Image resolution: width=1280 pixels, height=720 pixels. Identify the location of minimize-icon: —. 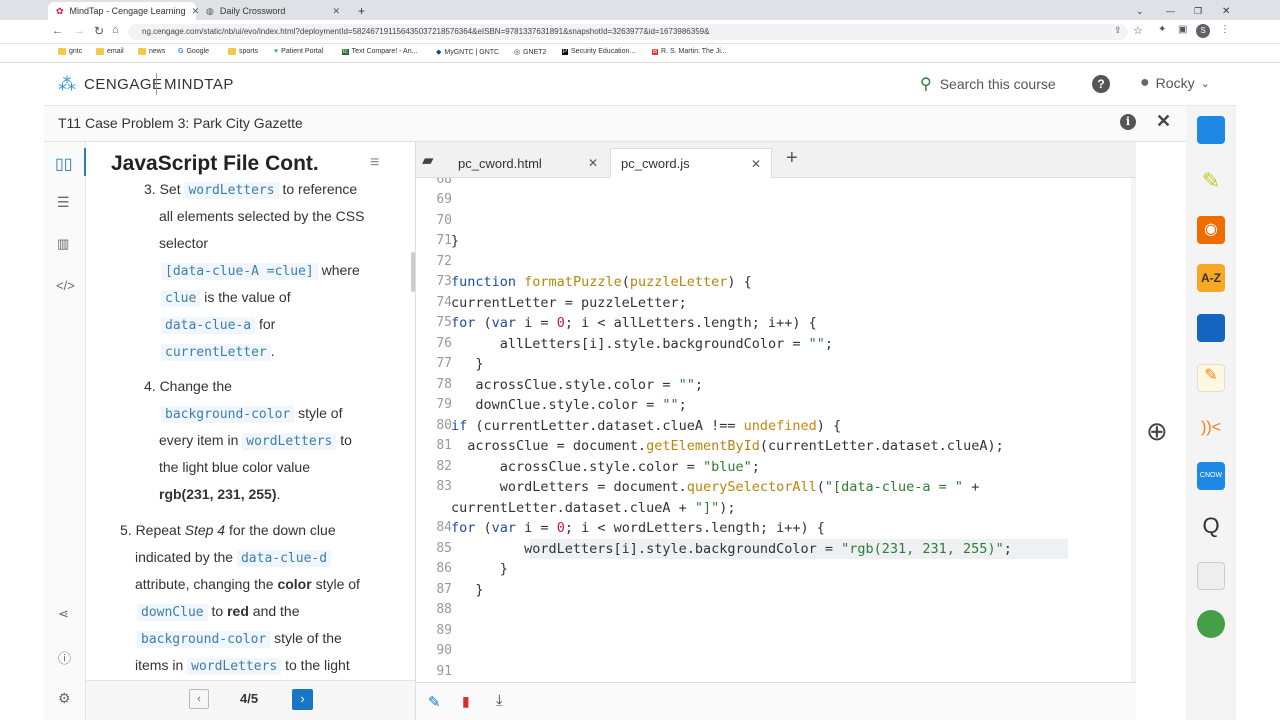
(1170, 11).